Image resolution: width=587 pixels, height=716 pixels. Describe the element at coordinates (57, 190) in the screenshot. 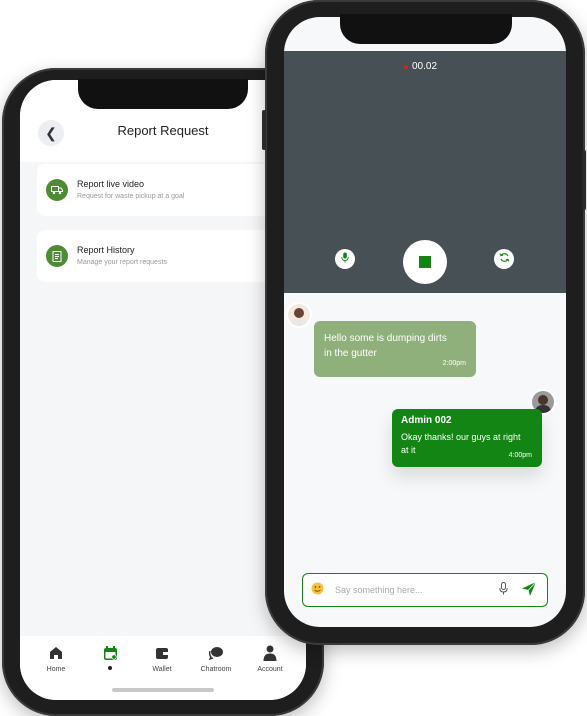

I see `truck-icon` at that location.